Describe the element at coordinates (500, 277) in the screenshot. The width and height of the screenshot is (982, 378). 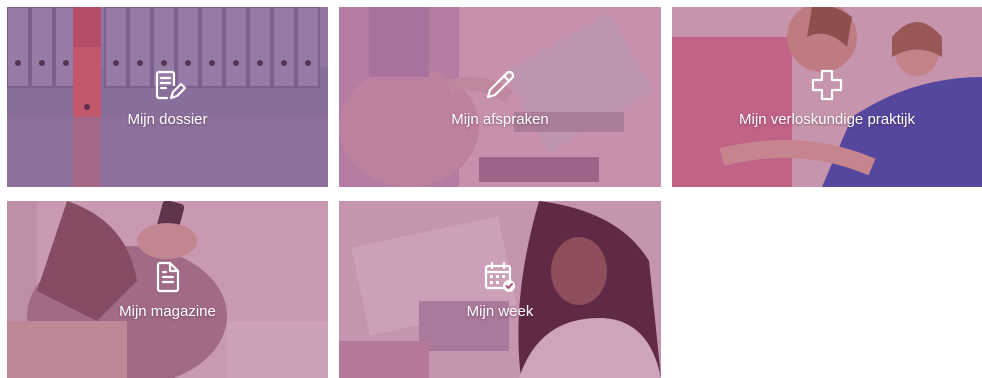
I see `calendar-check-icon` at that location.